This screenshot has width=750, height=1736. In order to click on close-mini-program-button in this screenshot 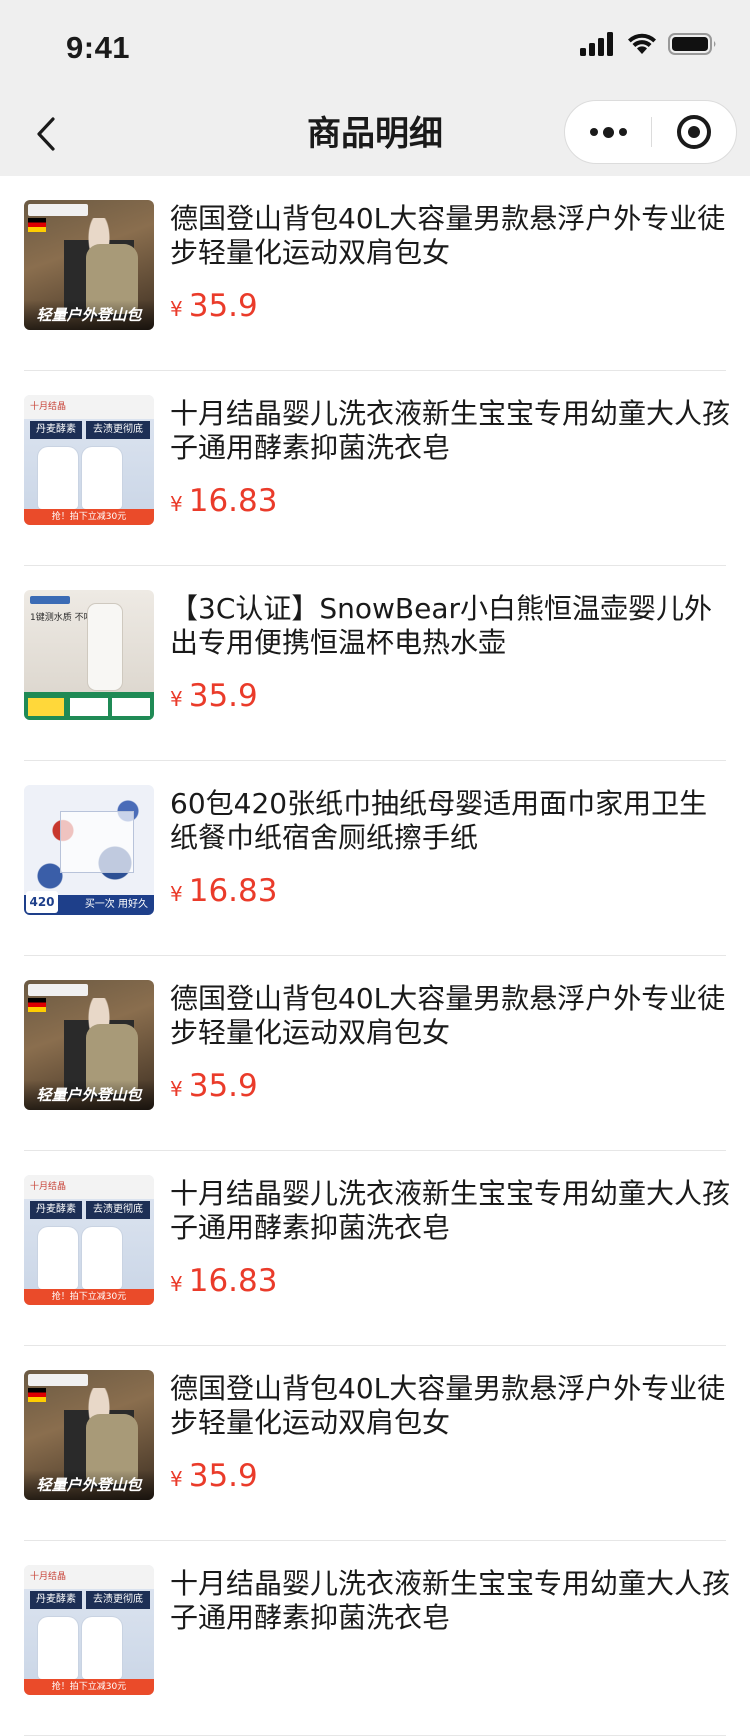, I will do `click(694, 132)`.